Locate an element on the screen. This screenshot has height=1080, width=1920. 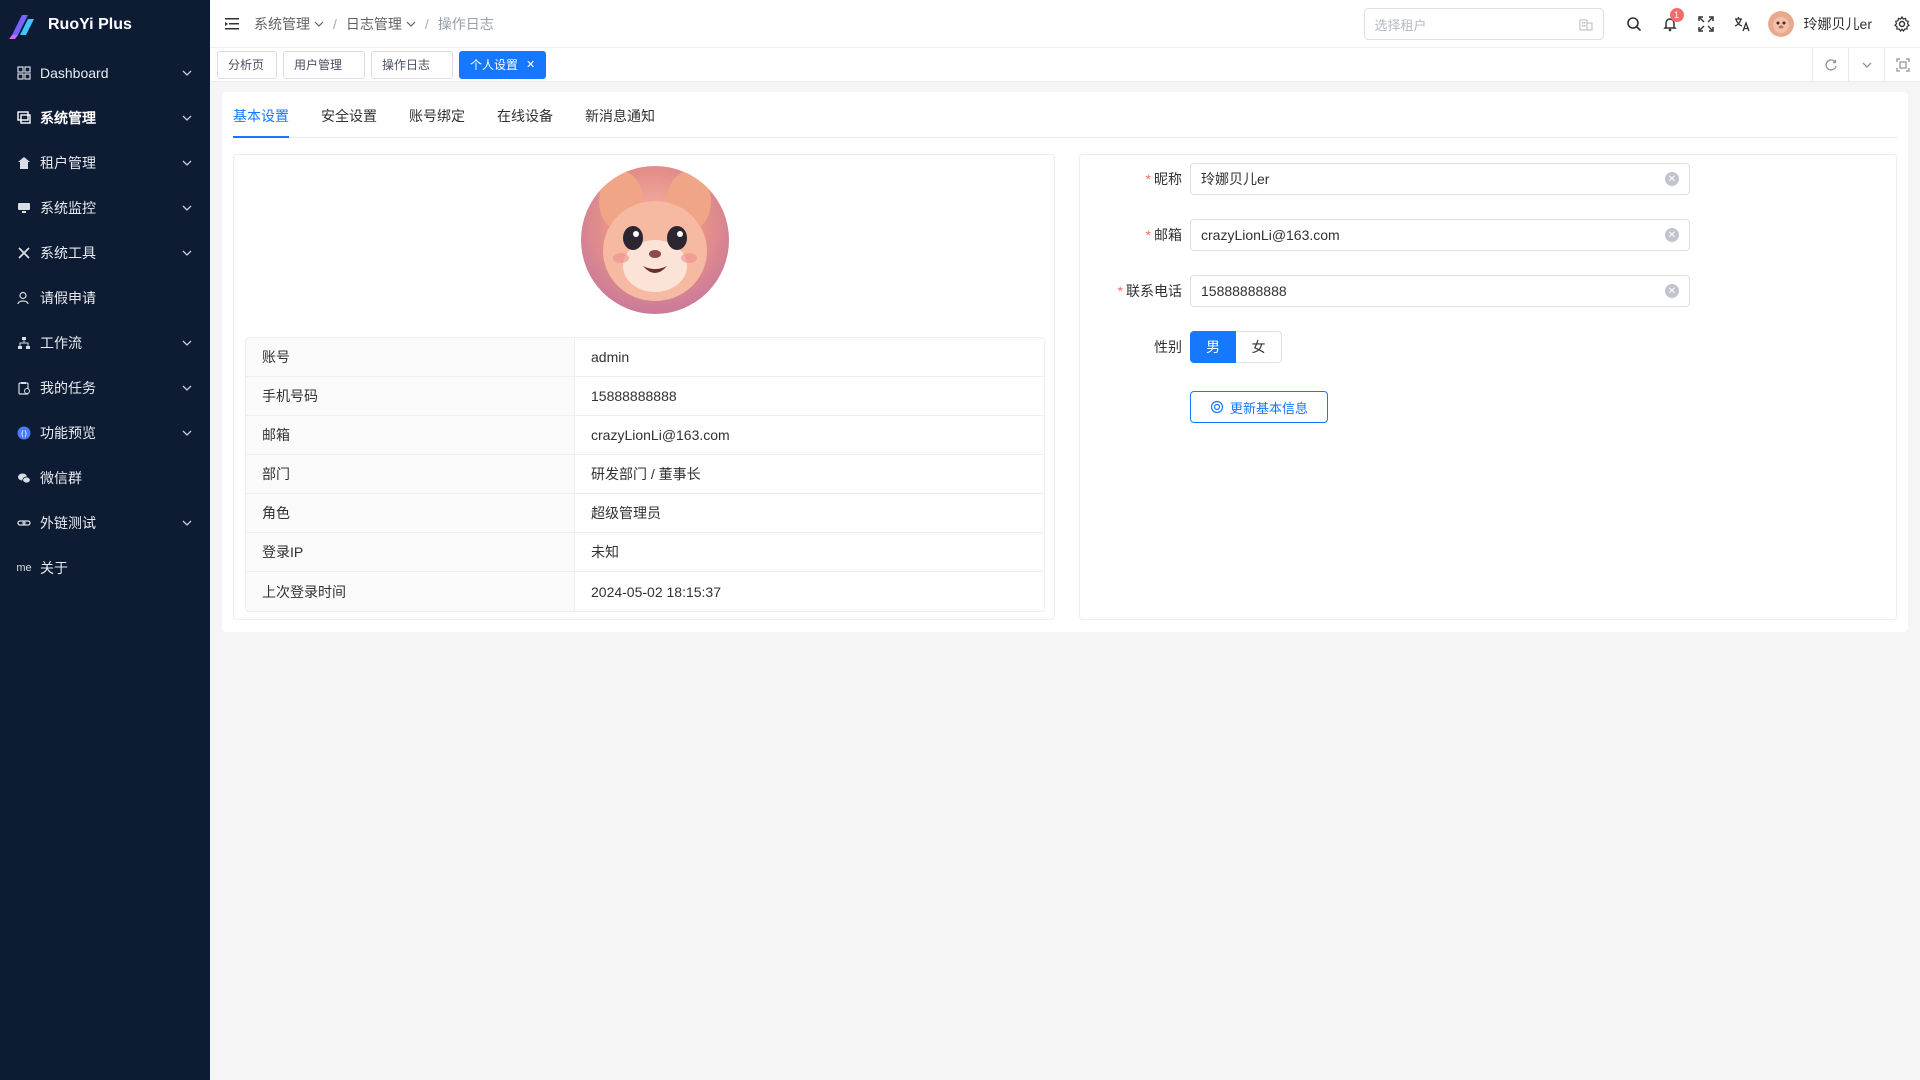
sidebar-item-system: 系统管理 is located at coordinates (105, 117).